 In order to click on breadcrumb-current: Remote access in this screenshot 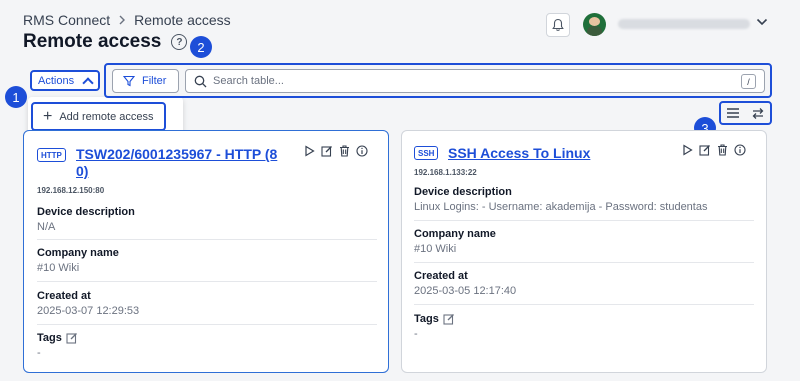, I will do `click(182, 20)`.